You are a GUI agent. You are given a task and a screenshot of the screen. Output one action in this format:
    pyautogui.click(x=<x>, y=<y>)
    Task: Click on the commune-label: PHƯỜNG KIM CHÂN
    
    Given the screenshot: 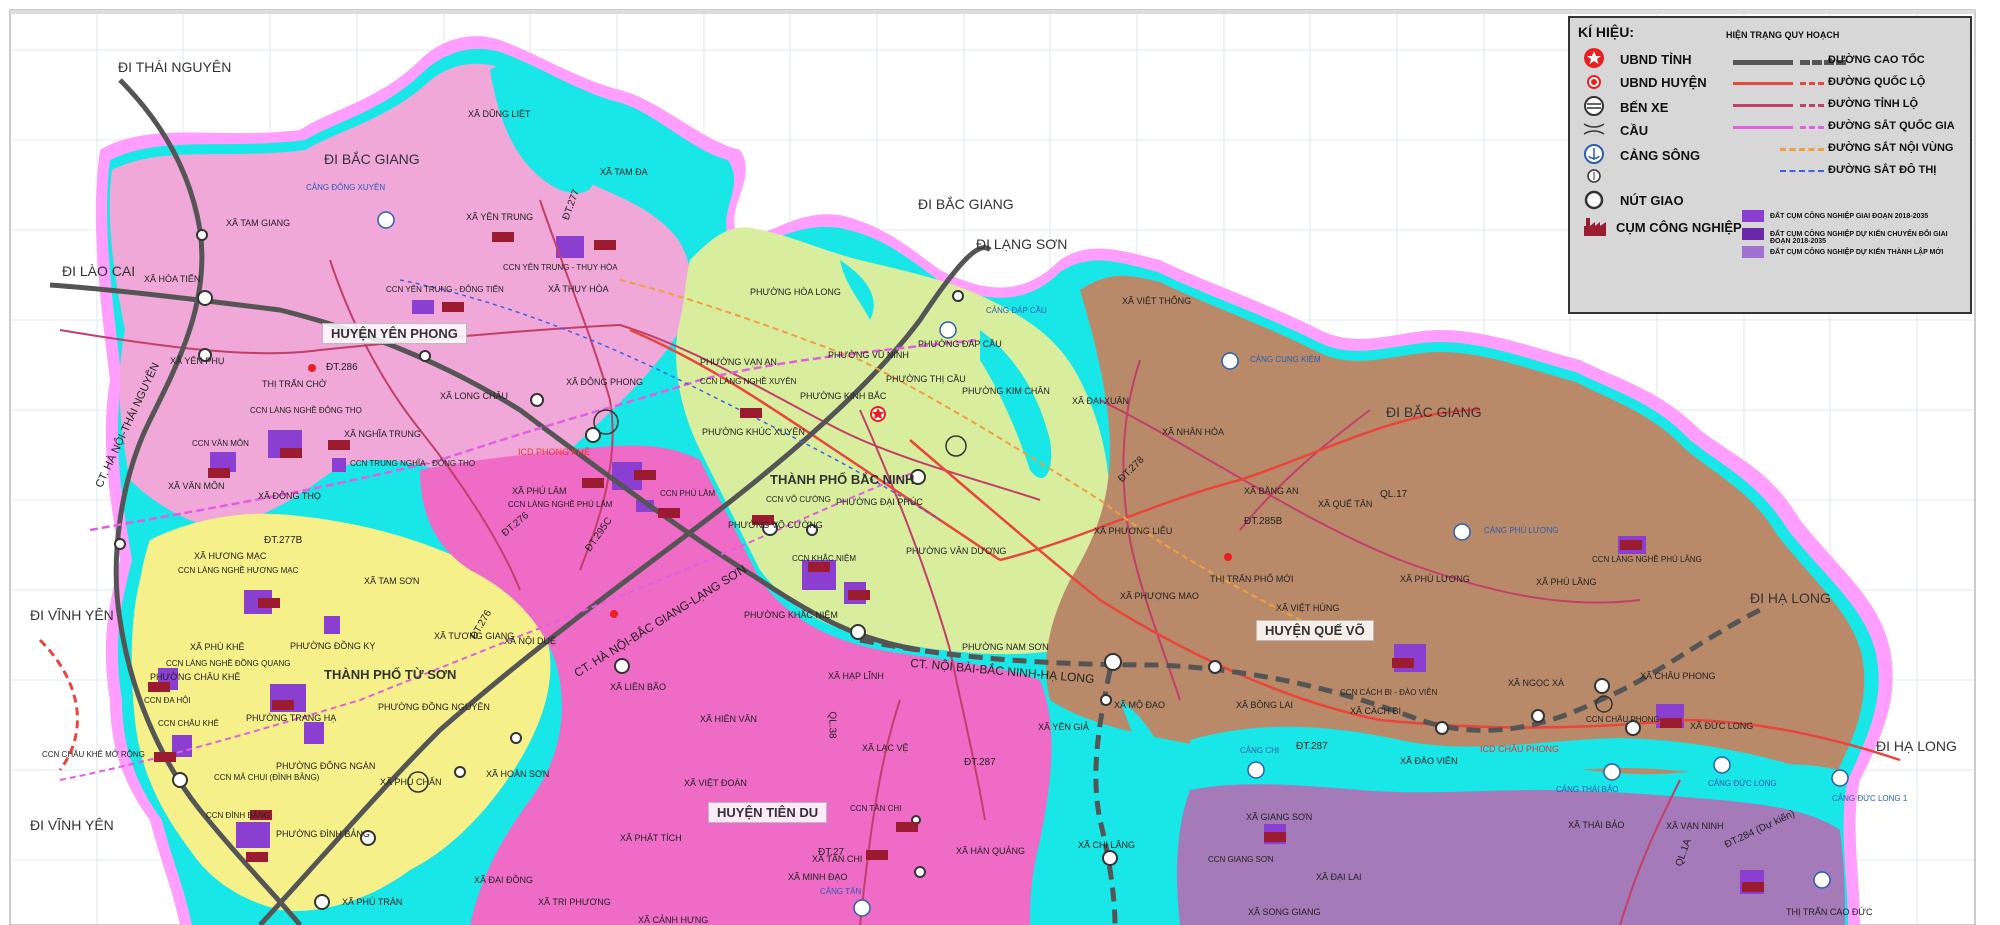 What is the action you would take?
    pyautogui.click(x=1006, y=391)
    